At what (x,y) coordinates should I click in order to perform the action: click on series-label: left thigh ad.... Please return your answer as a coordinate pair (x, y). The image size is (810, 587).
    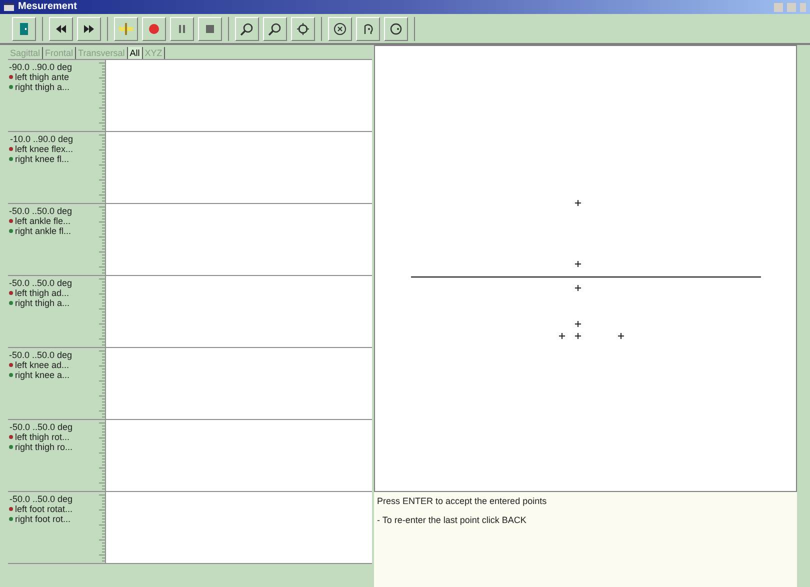
    Looking at the image, I should click on (42, 293).